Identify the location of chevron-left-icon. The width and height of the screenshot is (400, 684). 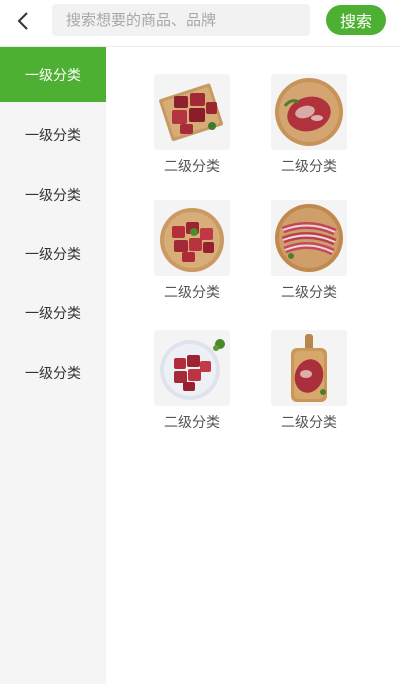
(22, 21).